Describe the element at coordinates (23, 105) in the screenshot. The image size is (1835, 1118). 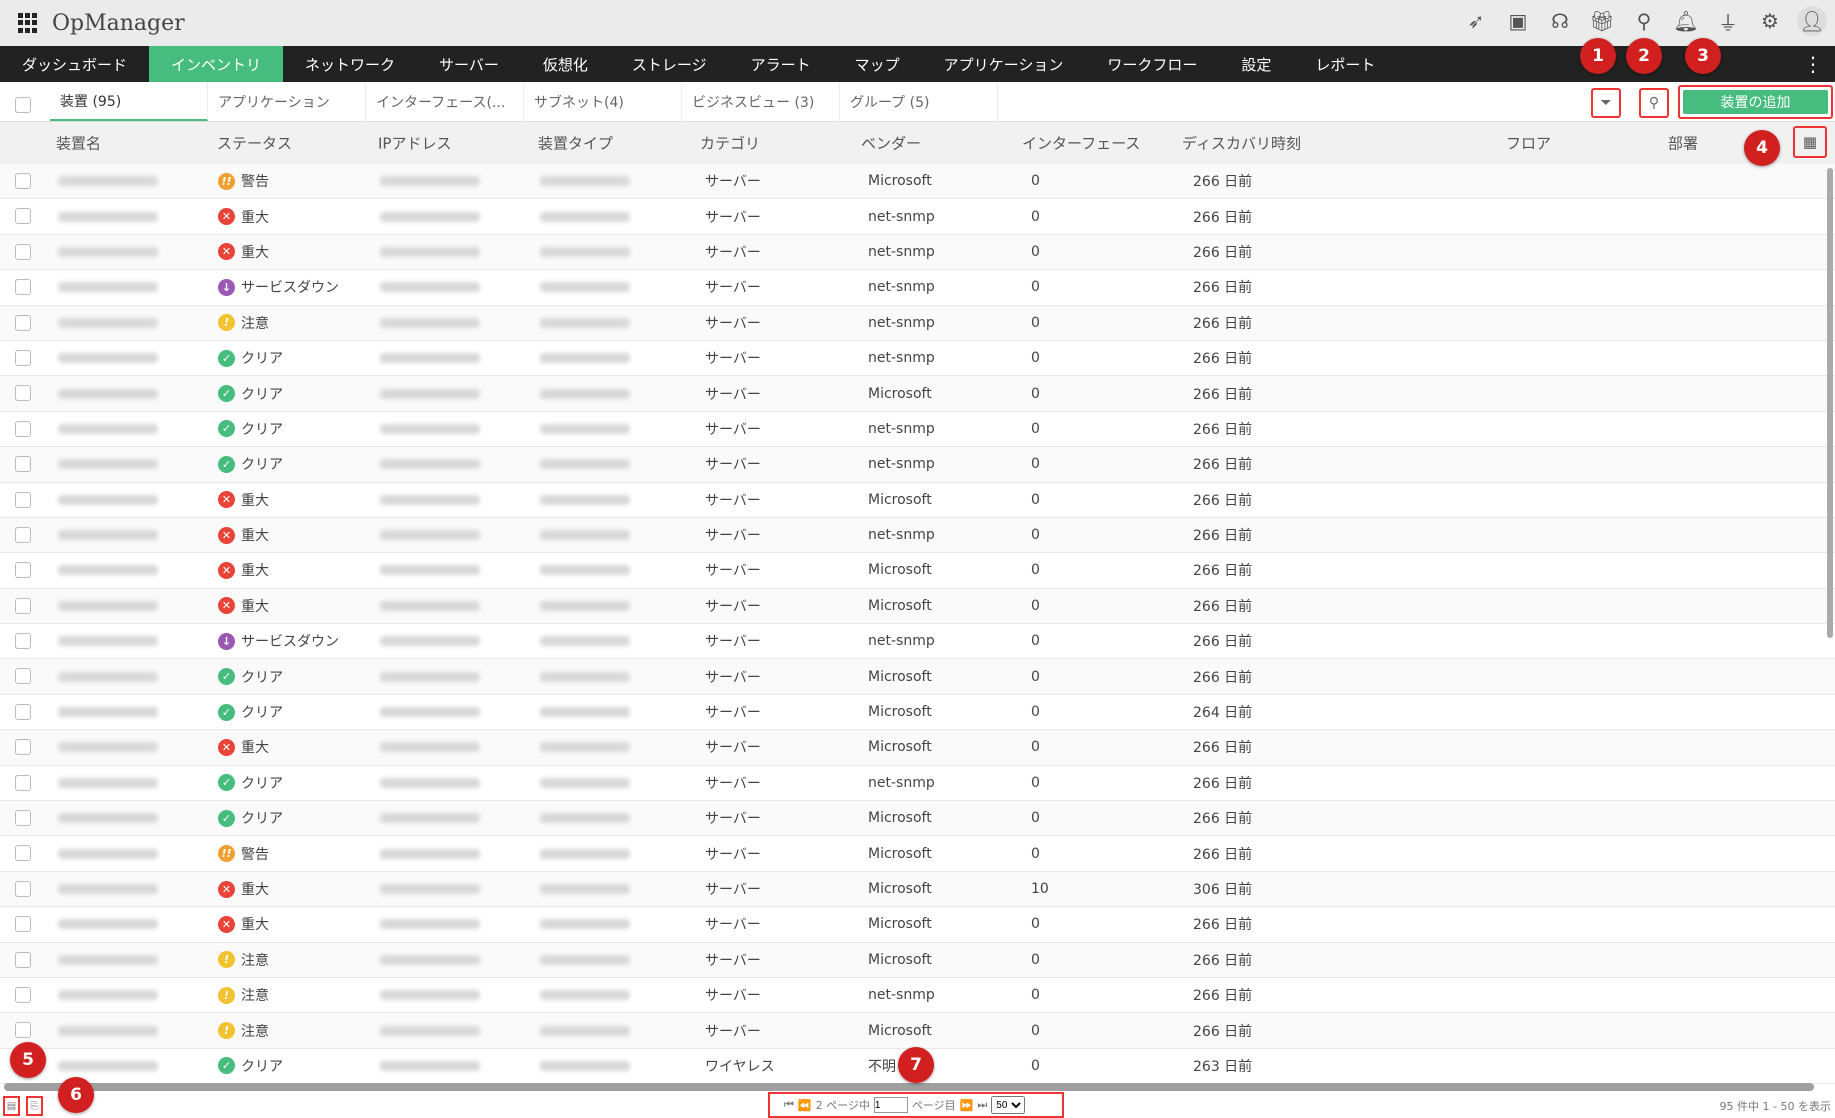
I see `select-all-checkbox` at that location.